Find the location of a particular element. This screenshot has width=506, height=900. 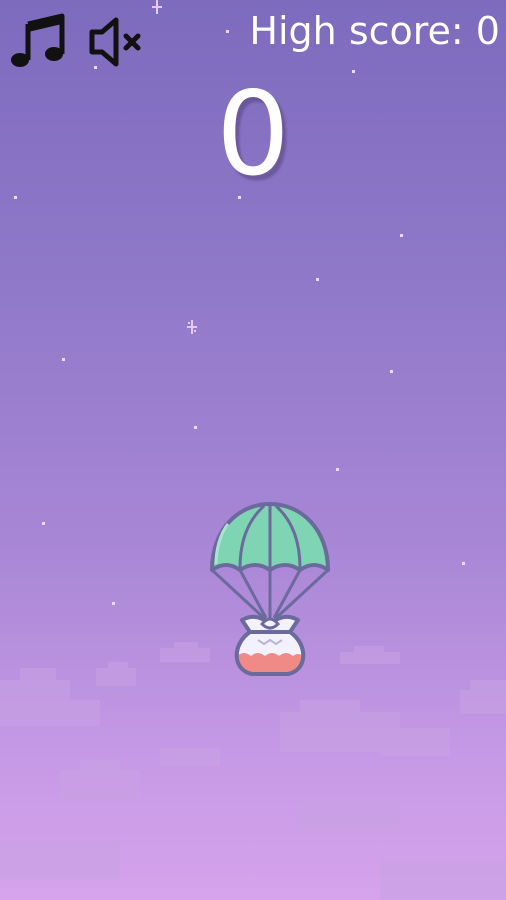

current-score: 0 is located at coordinates (253, 134).